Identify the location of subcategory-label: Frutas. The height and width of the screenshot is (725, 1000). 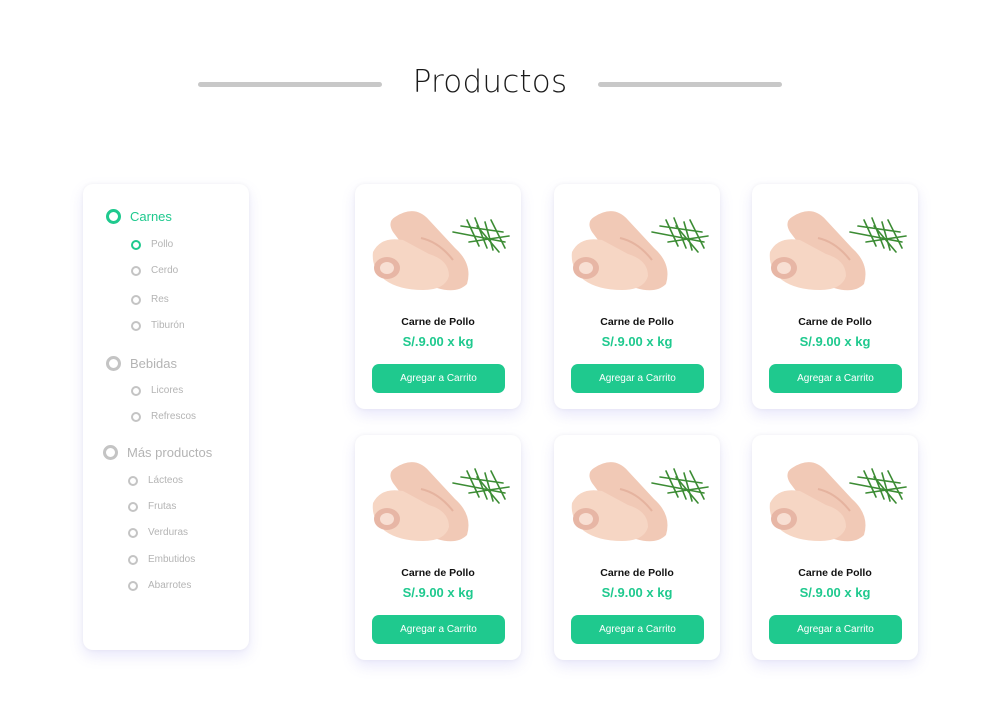
(162, 506).